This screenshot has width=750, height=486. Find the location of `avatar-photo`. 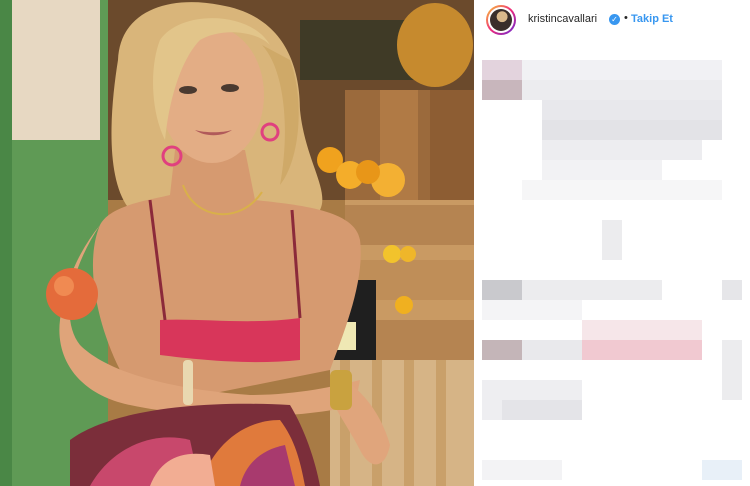

avatar-photo is located at coordinates (501, 20).